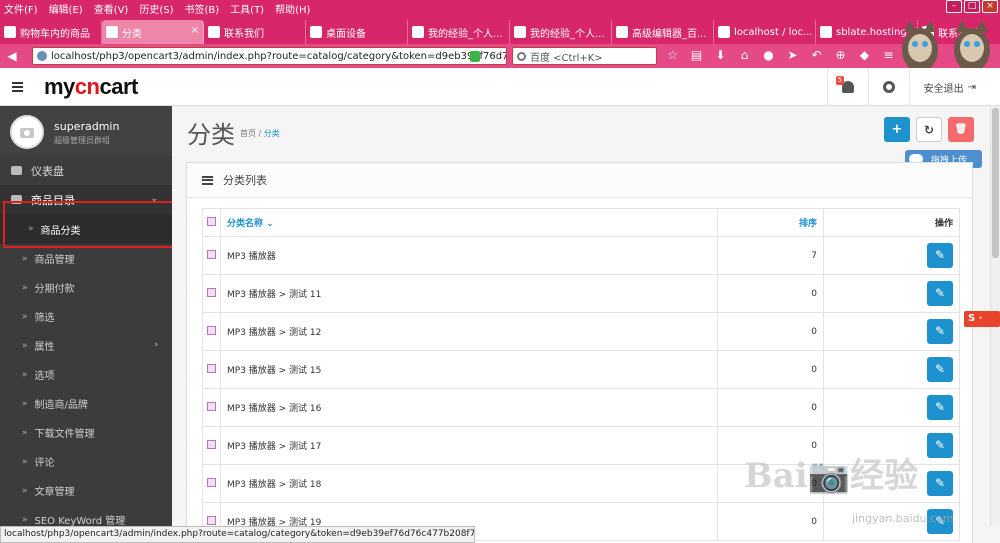 The image size is (1000, 543). I want to click on user-role: 超级管理员群组, so click(82, 140).